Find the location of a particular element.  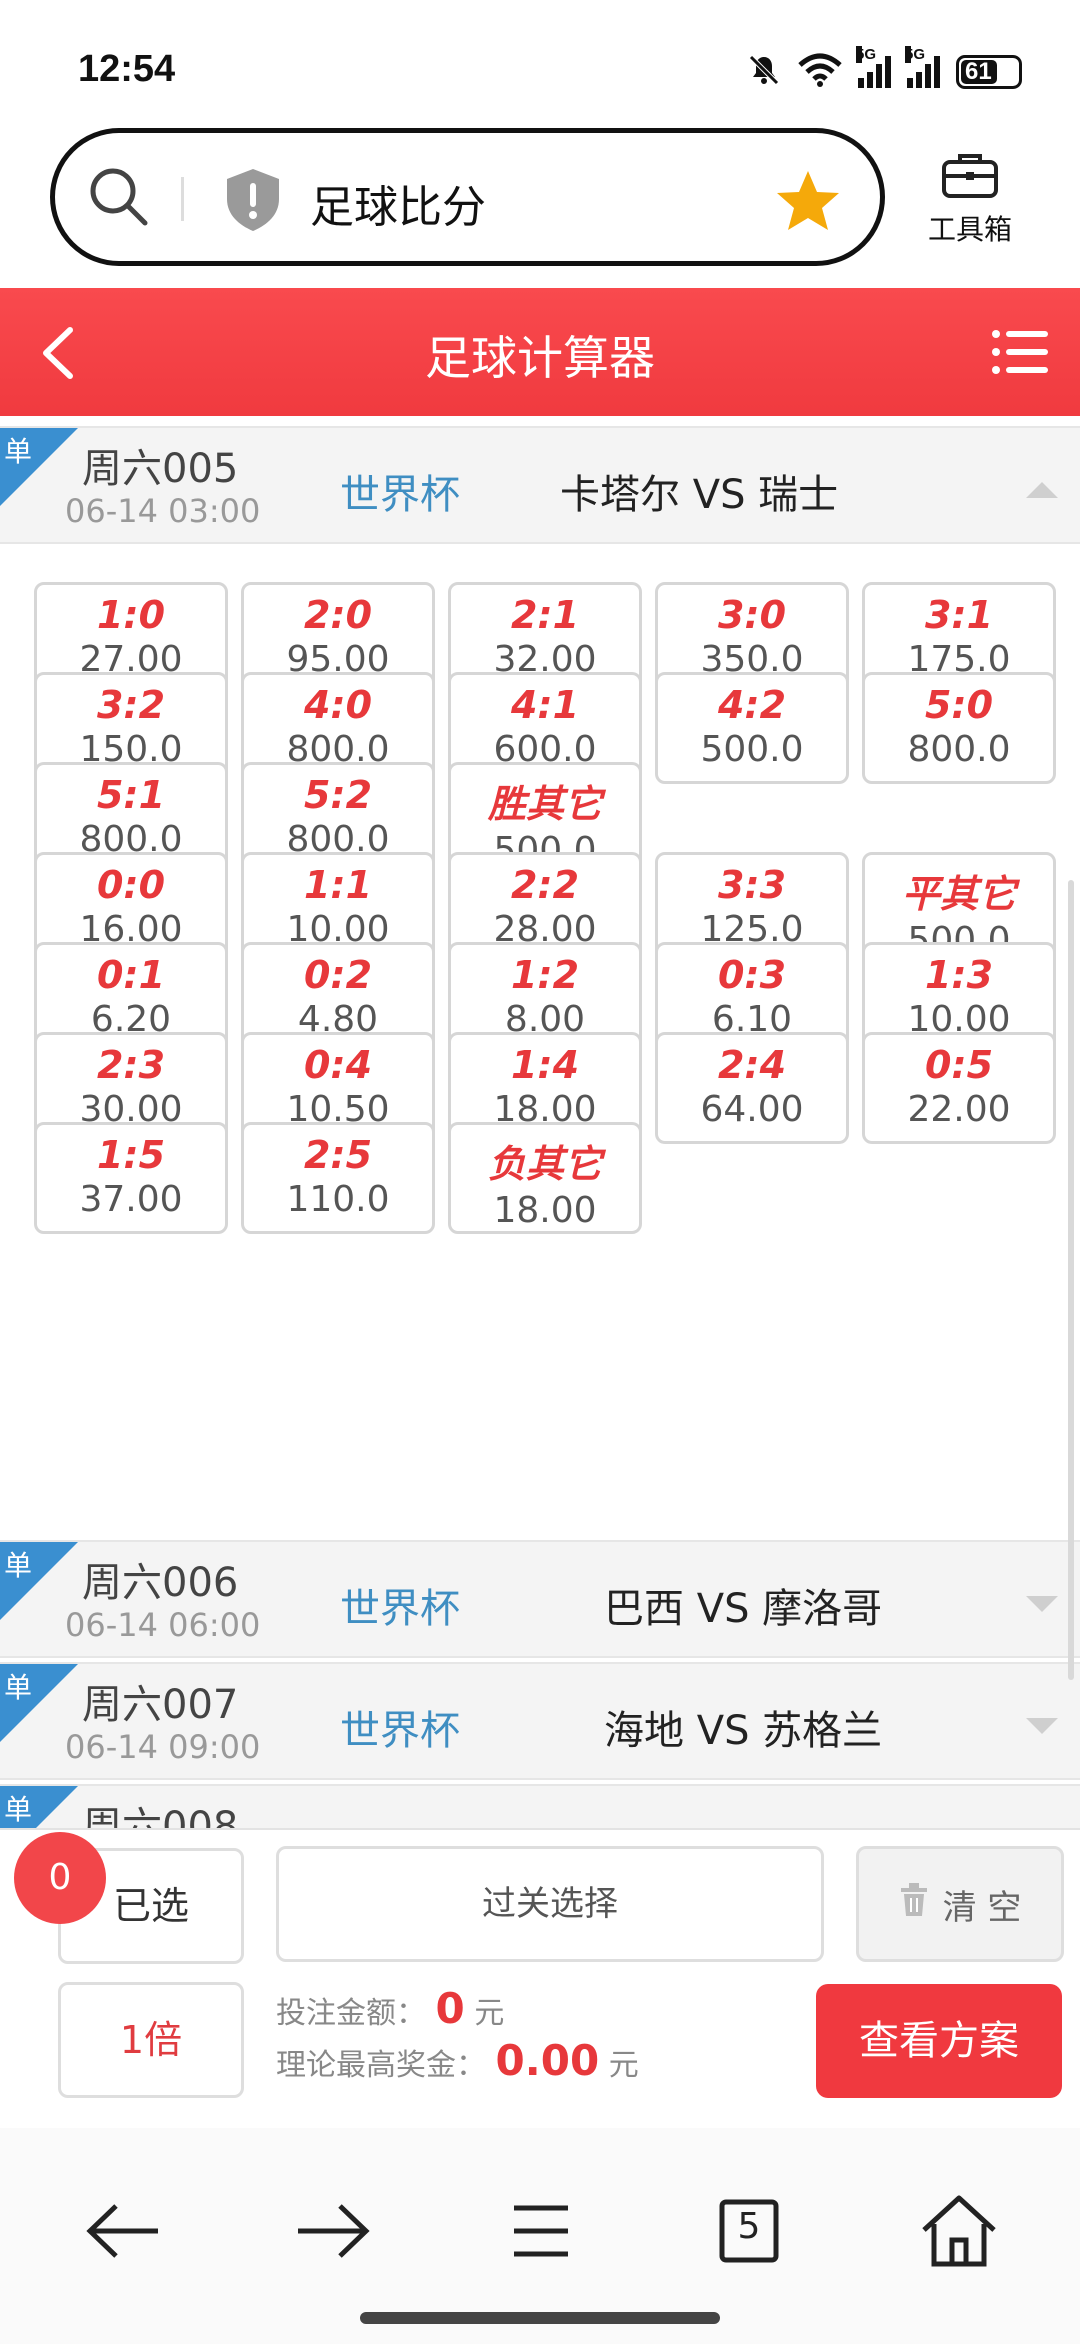

score-odds-cell: 2:5 110.0 is located at coordinates (338, 1178).